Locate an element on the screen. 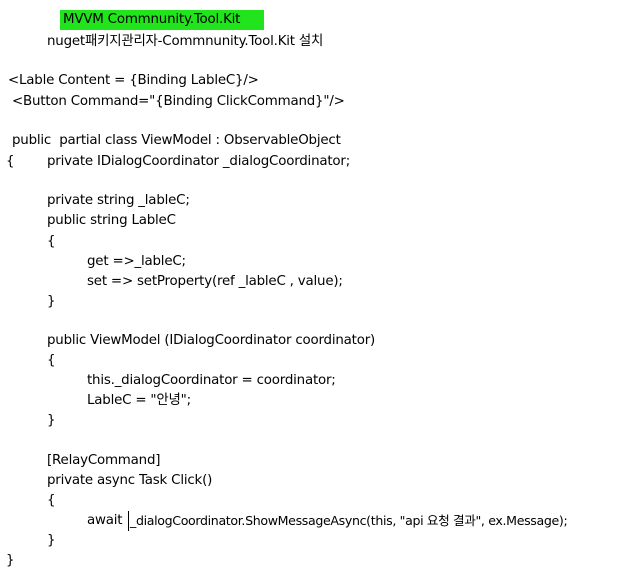 The image size is (633, 575). code-line: private string _lableC; is located at coordinates (118, 200).